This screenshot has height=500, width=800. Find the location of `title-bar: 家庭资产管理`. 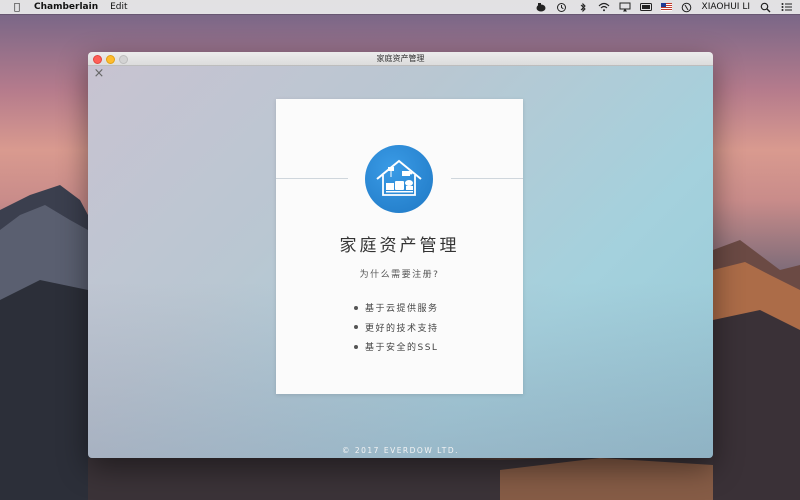

title-bar: 家庭资产管理 is located at coordinates (400, 59).